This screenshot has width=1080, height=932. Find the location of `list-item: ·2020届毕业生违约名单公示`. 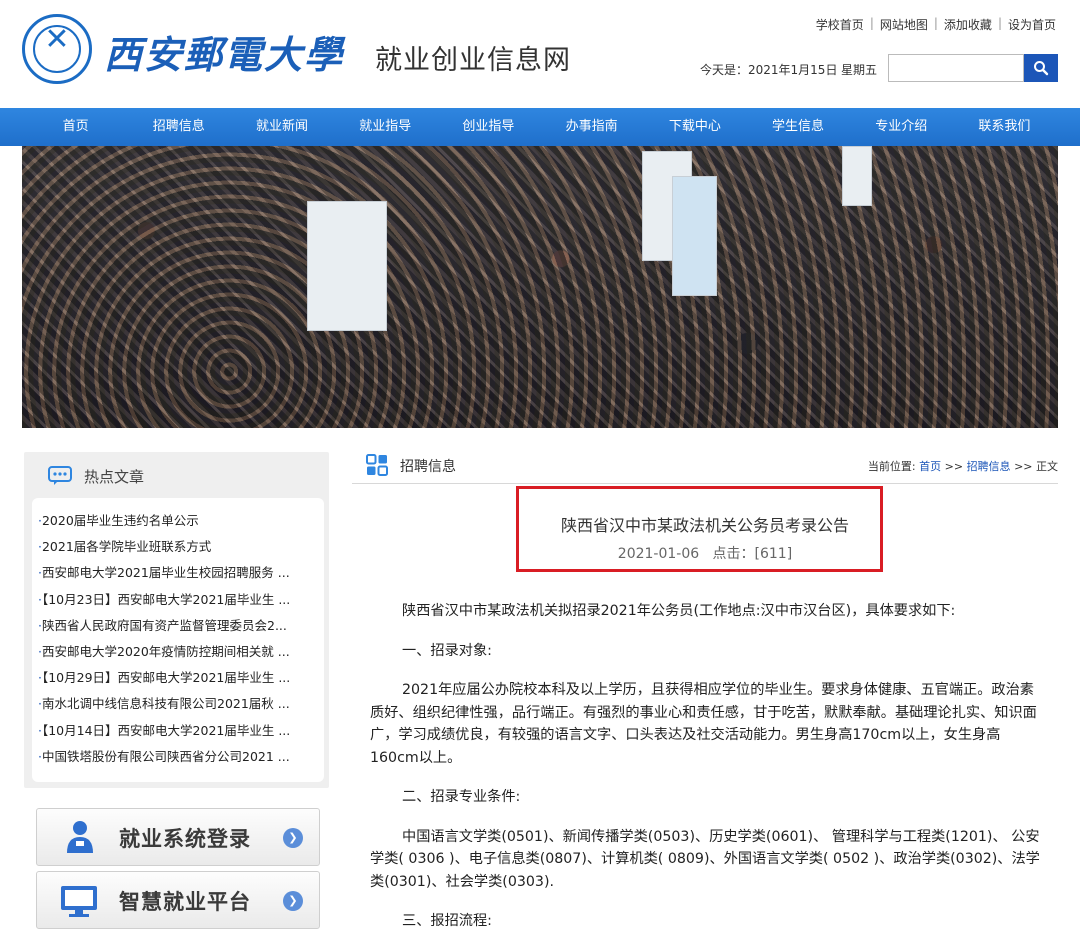

list-item: ·2020届毕业生违约名单公示 is located at coordinates (178, 521).